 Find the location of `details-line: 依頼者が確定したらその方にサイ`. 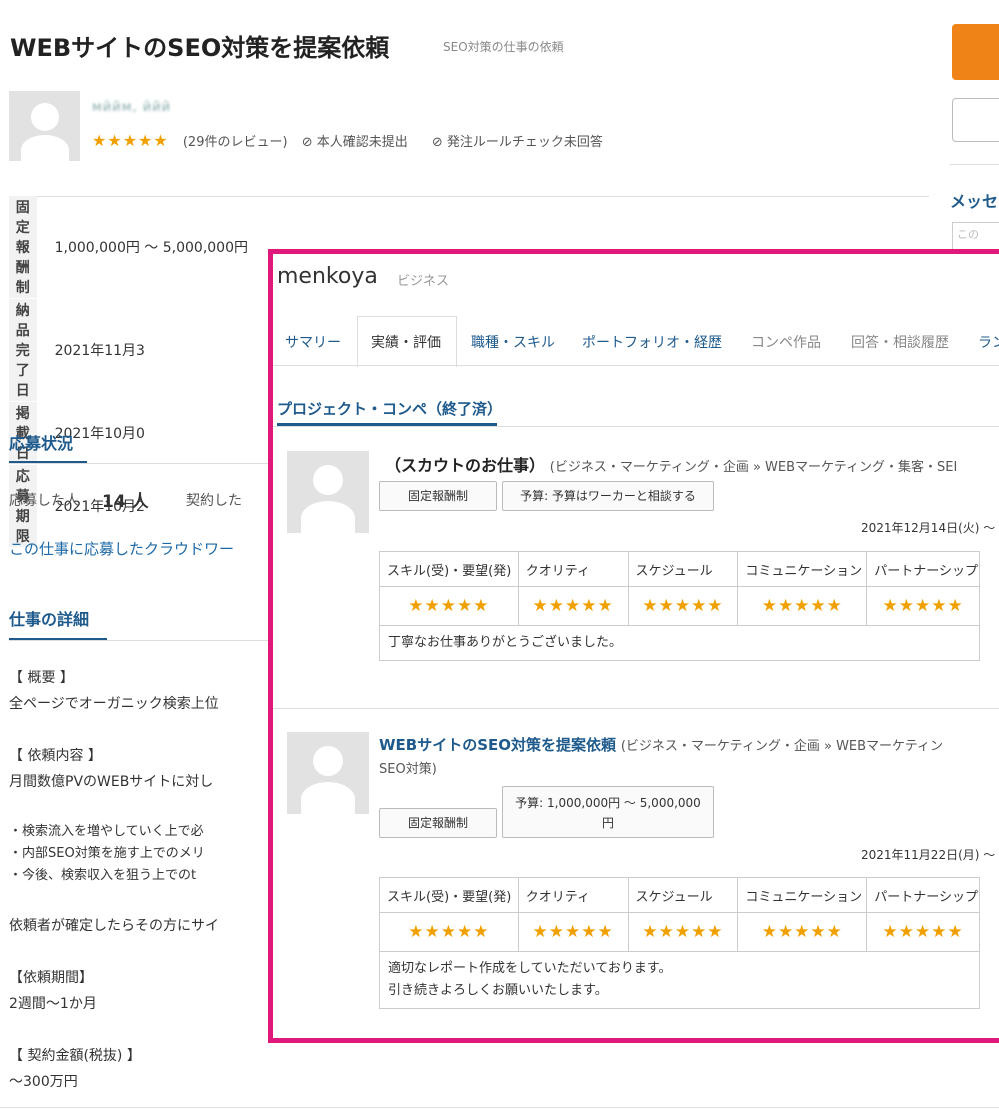

details-line: 依頼者が確定したらその方にサイ is located at coordinates (114, 926).